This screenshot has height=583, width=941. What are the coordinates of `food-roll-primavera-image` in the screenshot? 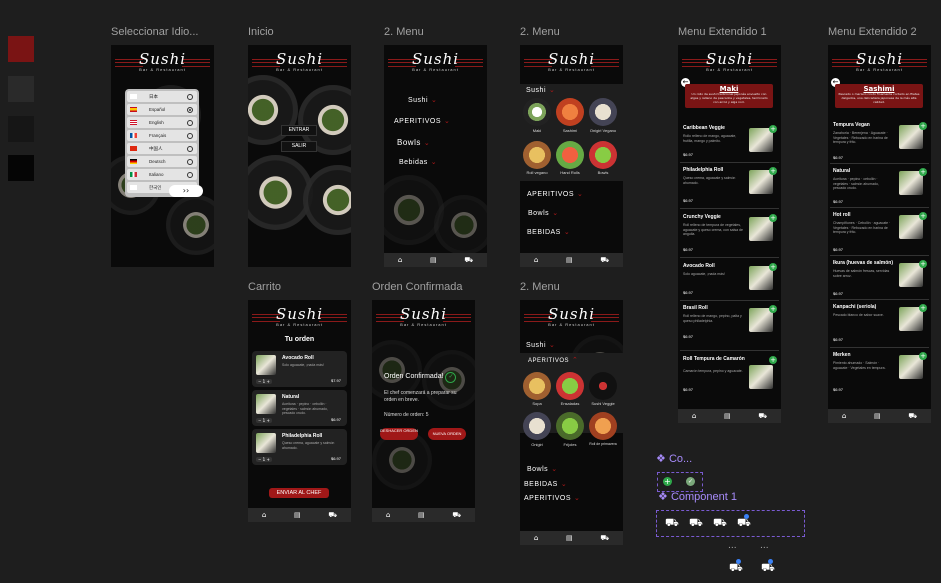 It's located at (603, 426).